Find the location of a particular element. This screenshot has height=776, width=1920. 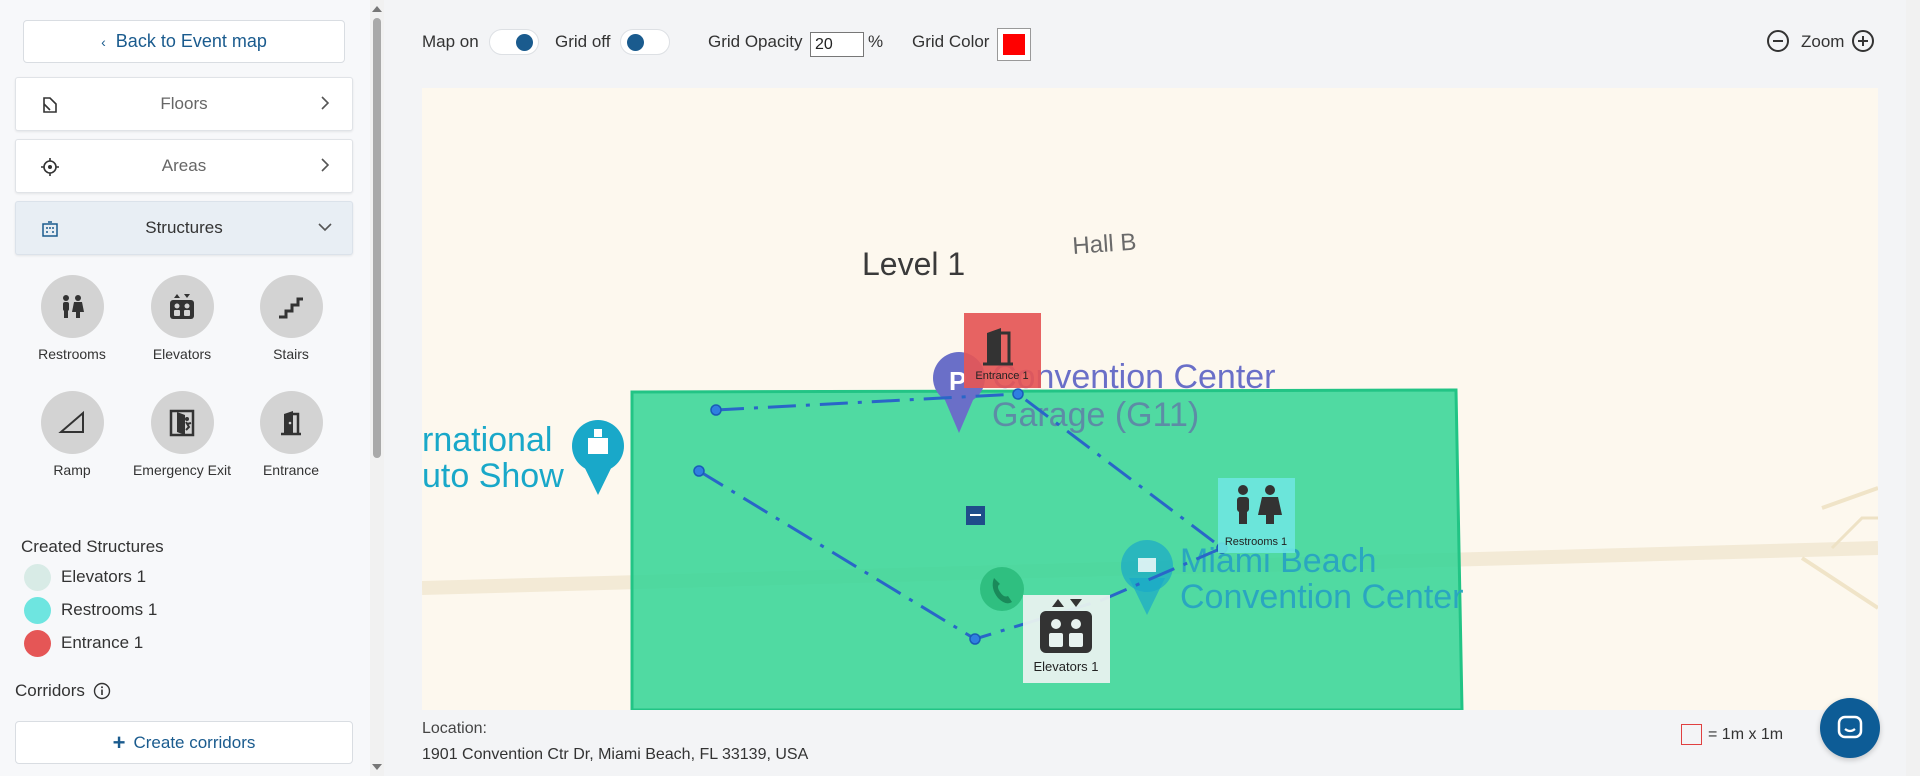

map-label-show-2: uto Show is located at coordinates (493, 476).